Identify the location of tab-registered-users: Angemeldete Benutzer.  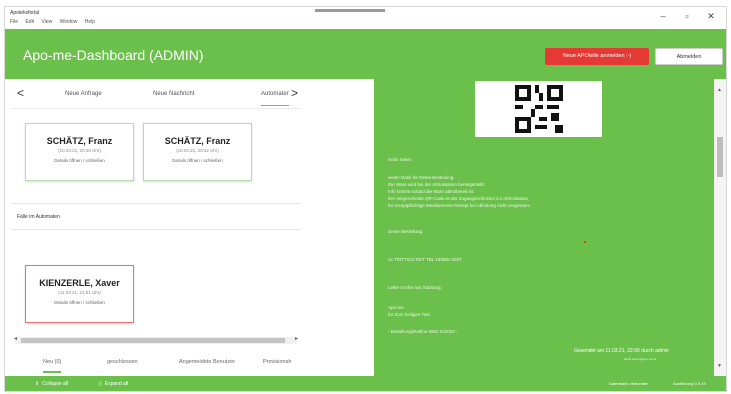
(207, 362).